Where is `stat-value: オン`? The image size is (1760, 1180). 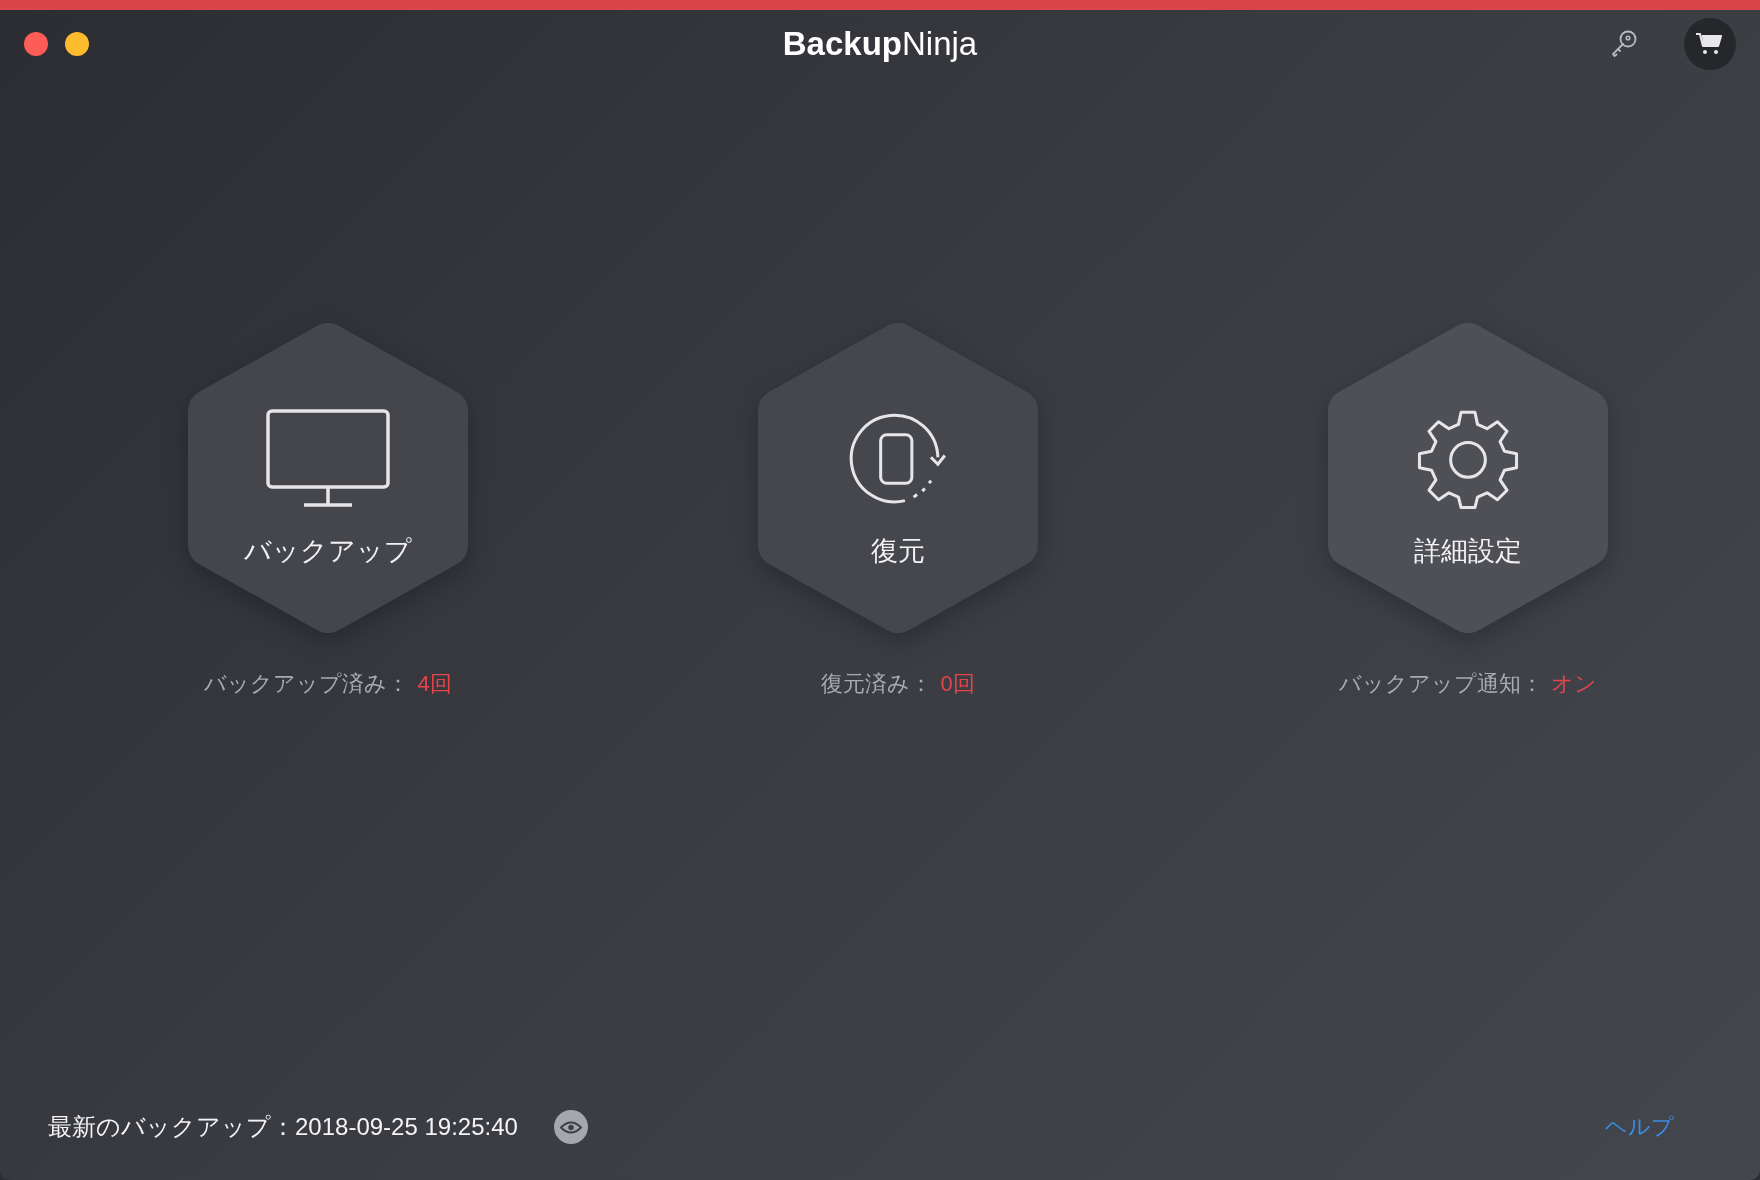
stat-value: オン is located at coordinates (1574, 684).